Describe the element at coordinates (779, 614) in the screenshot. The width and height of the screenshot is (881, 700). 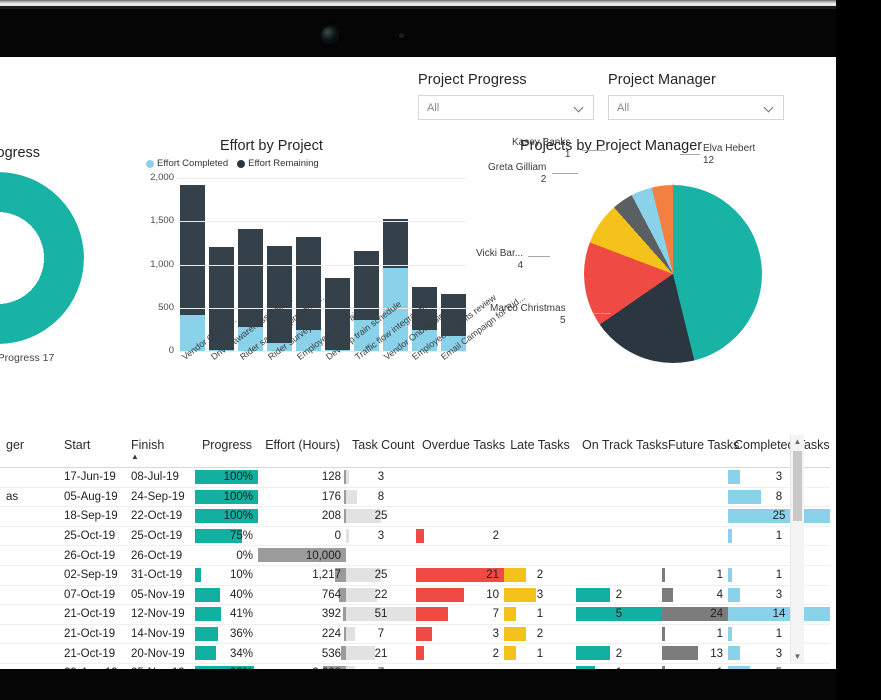
I see `cell-completed-tasks: 14` at that location.